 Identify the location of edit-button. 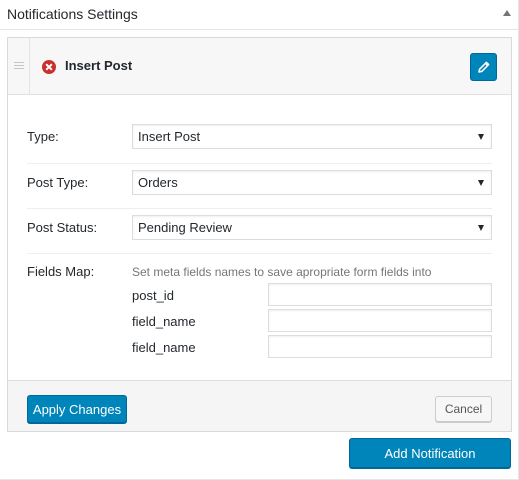
(483, 67).